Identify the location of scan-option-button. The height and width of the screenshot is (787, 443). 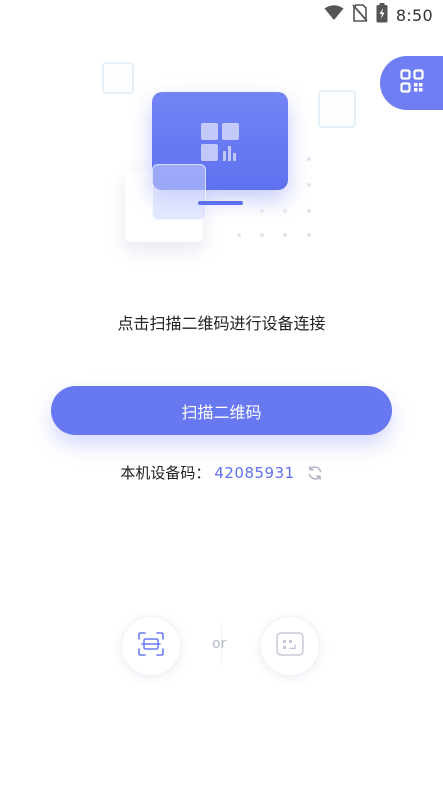
(151, 646).